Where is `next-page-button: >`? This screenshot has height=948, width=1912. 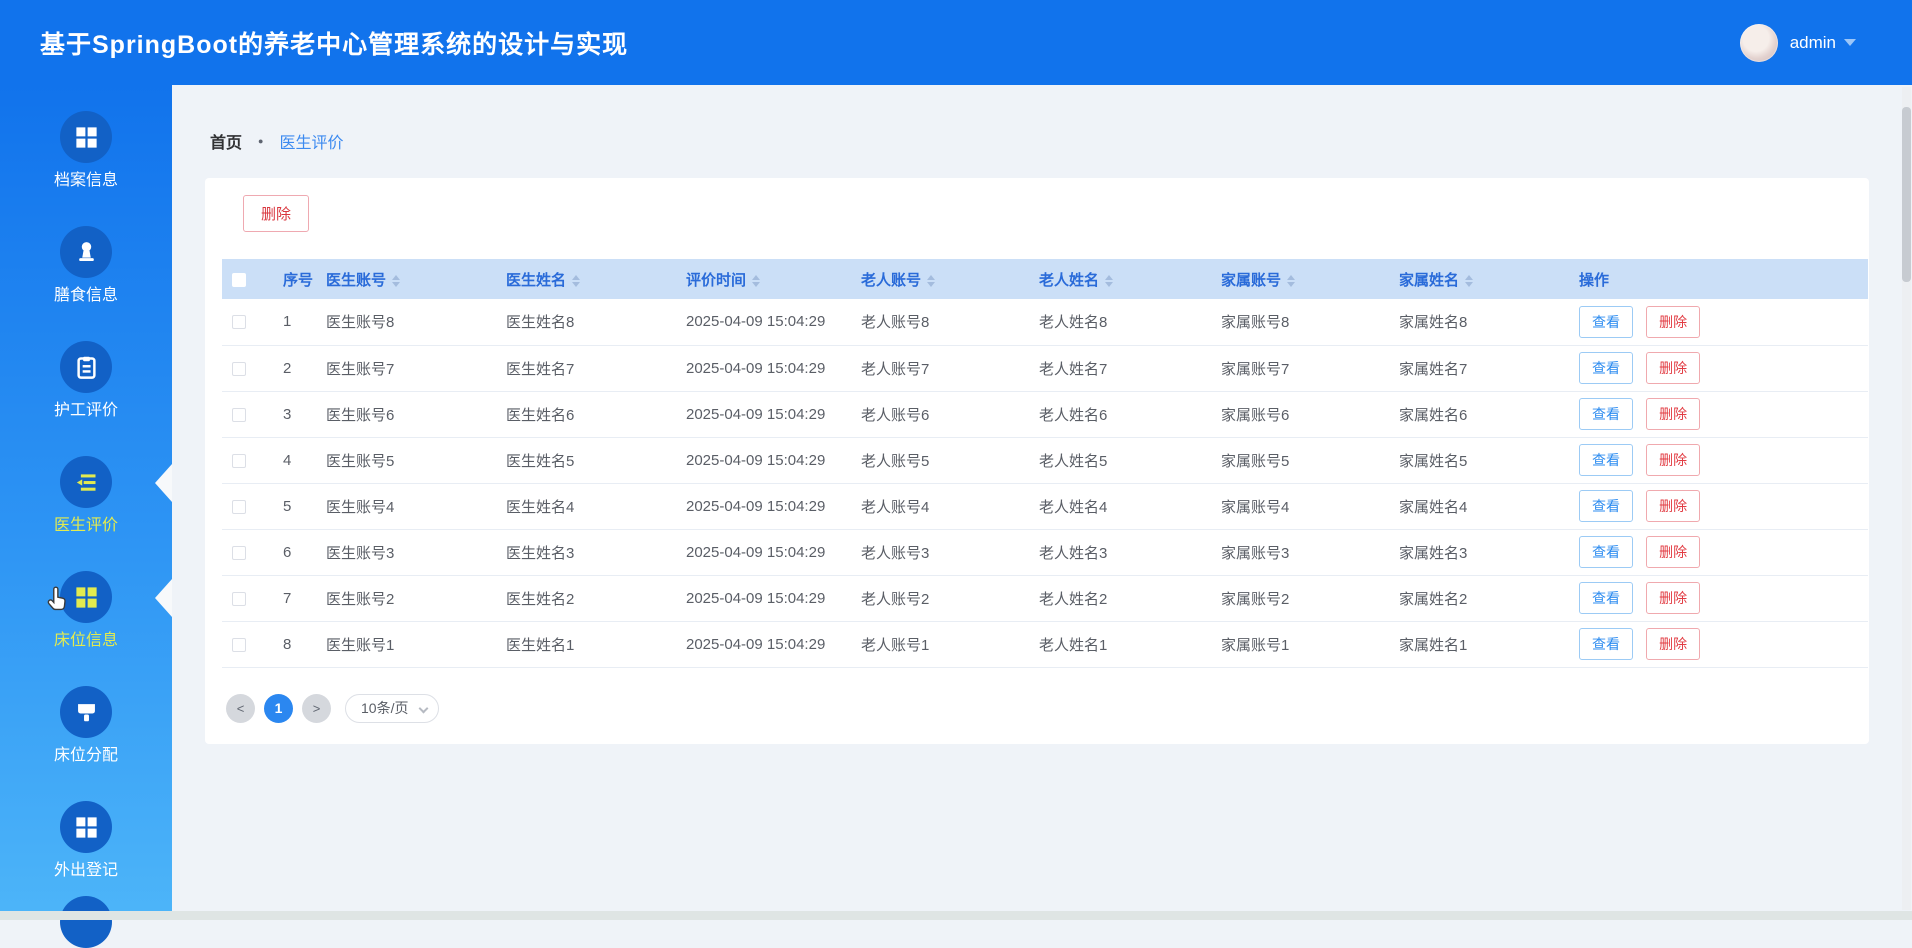
next-page-button: > is located at coordinates (316, 708).